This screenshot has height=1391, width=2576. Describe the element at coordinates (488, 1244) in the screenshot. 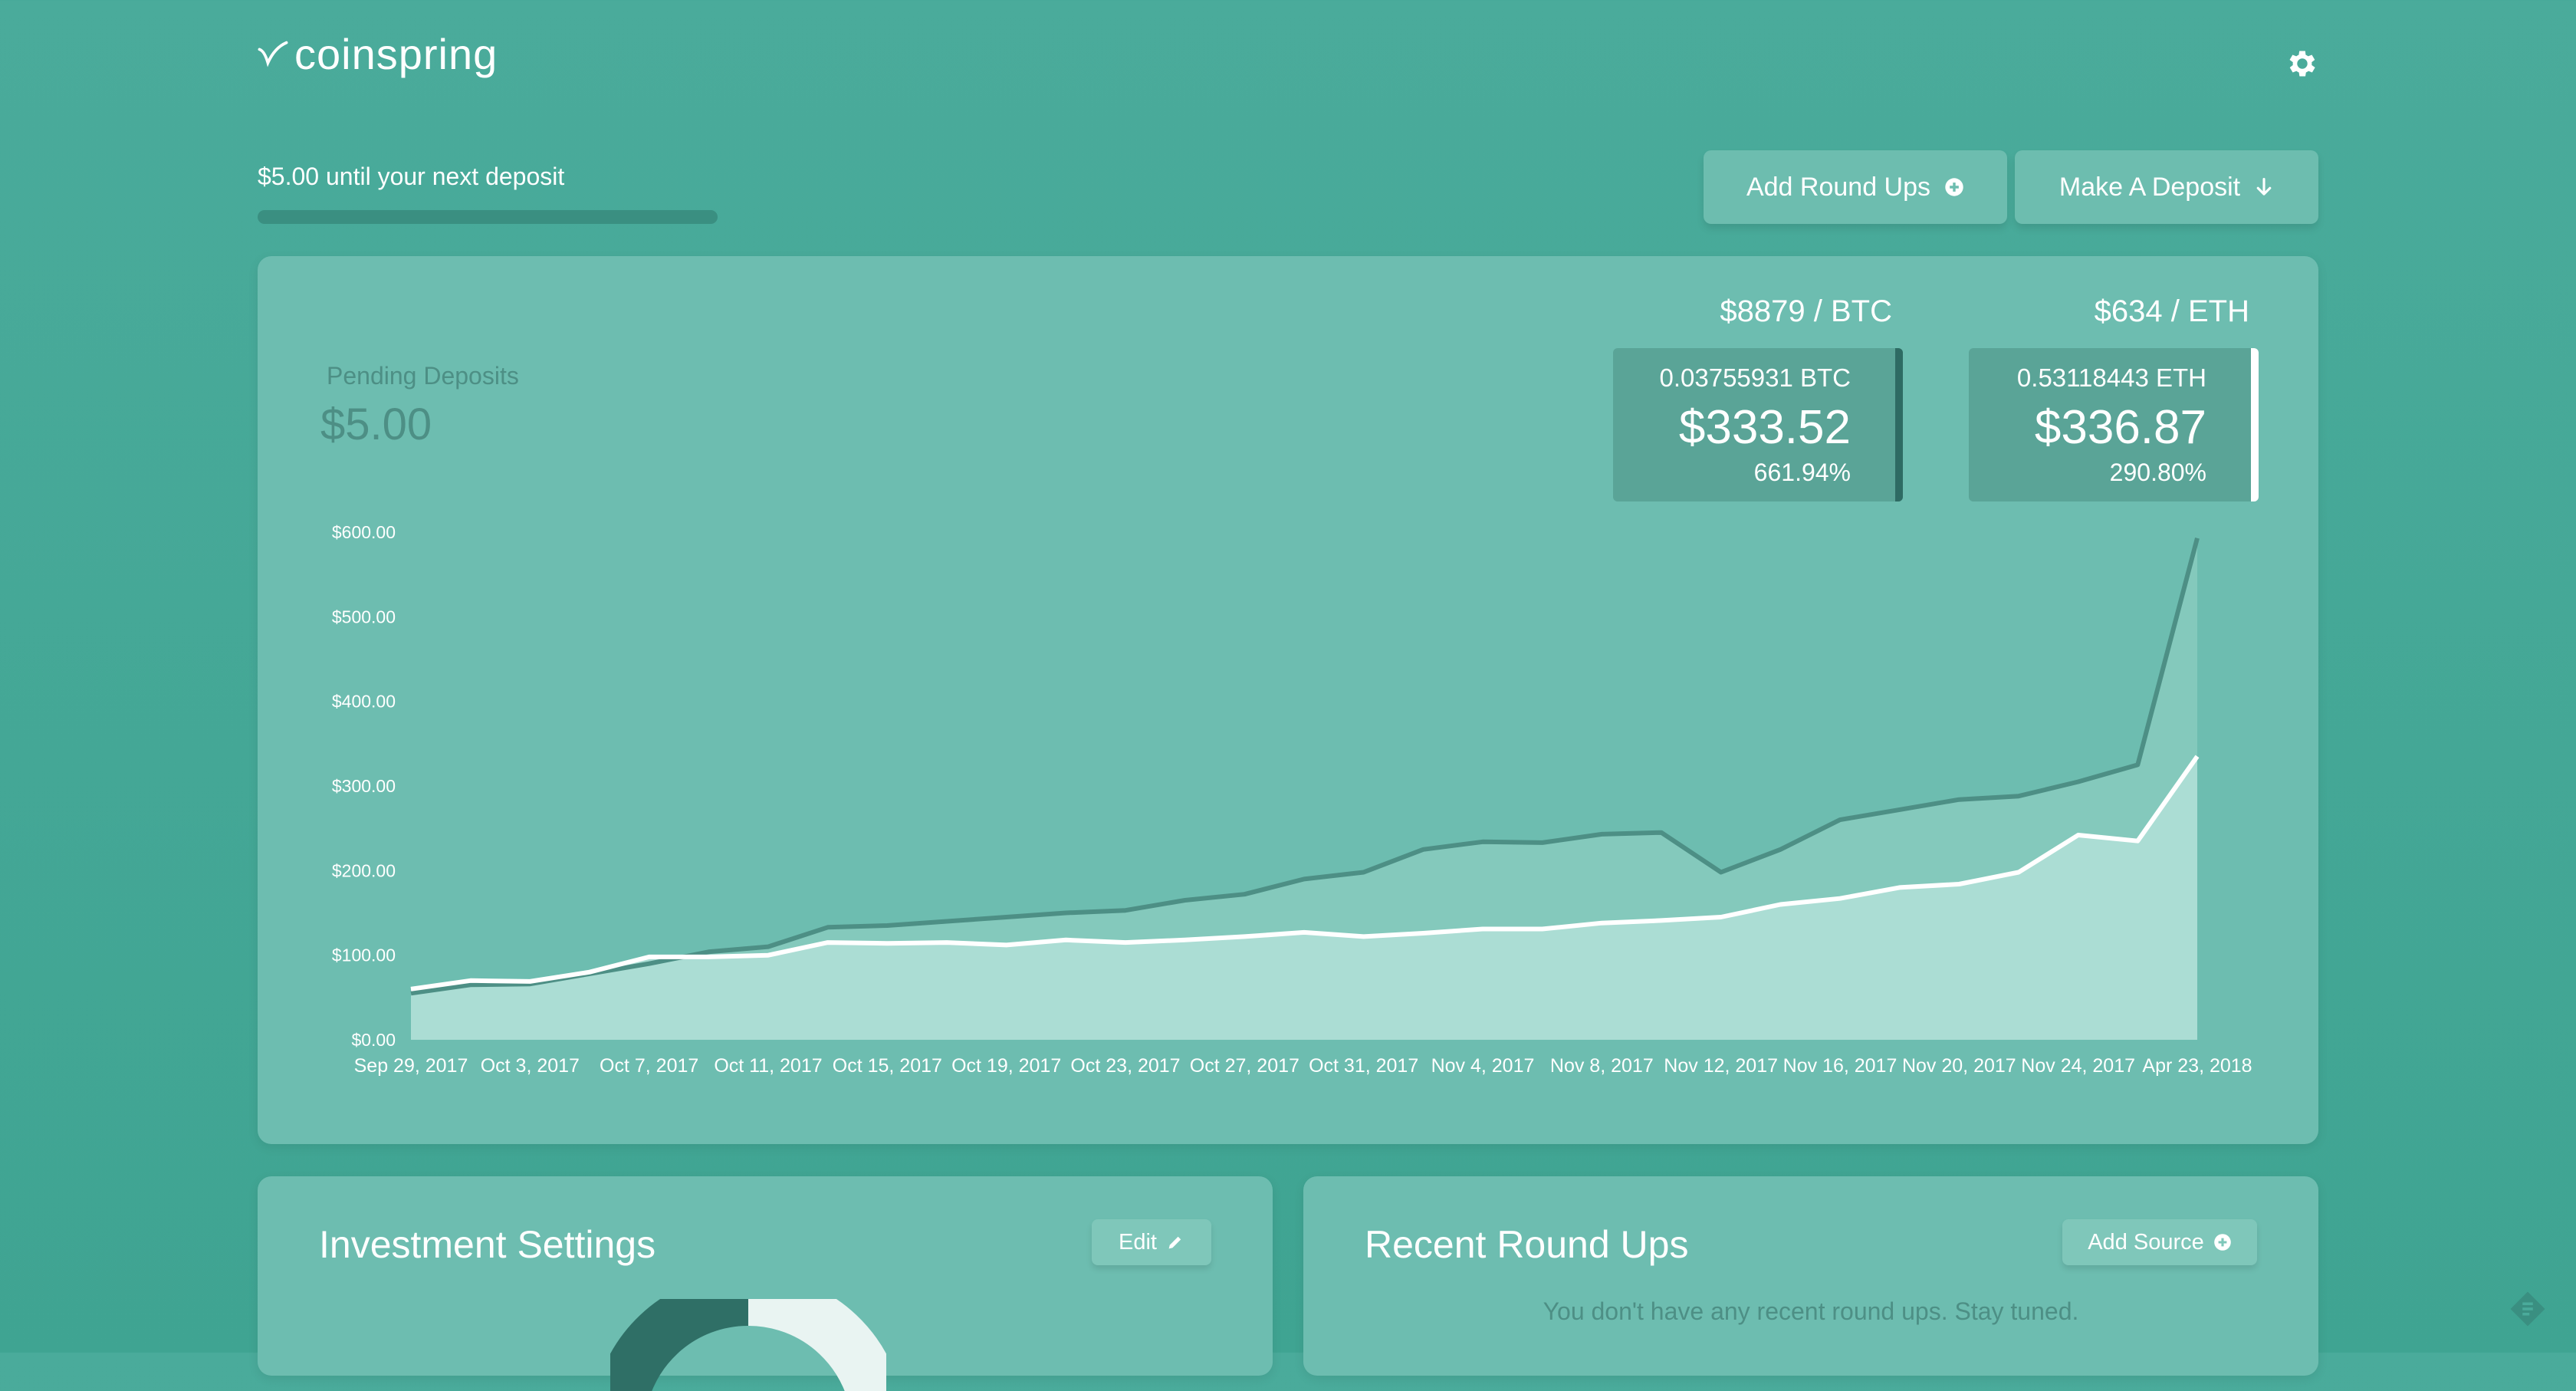

I see `investment-settings-title: Investment Settings` at that location.